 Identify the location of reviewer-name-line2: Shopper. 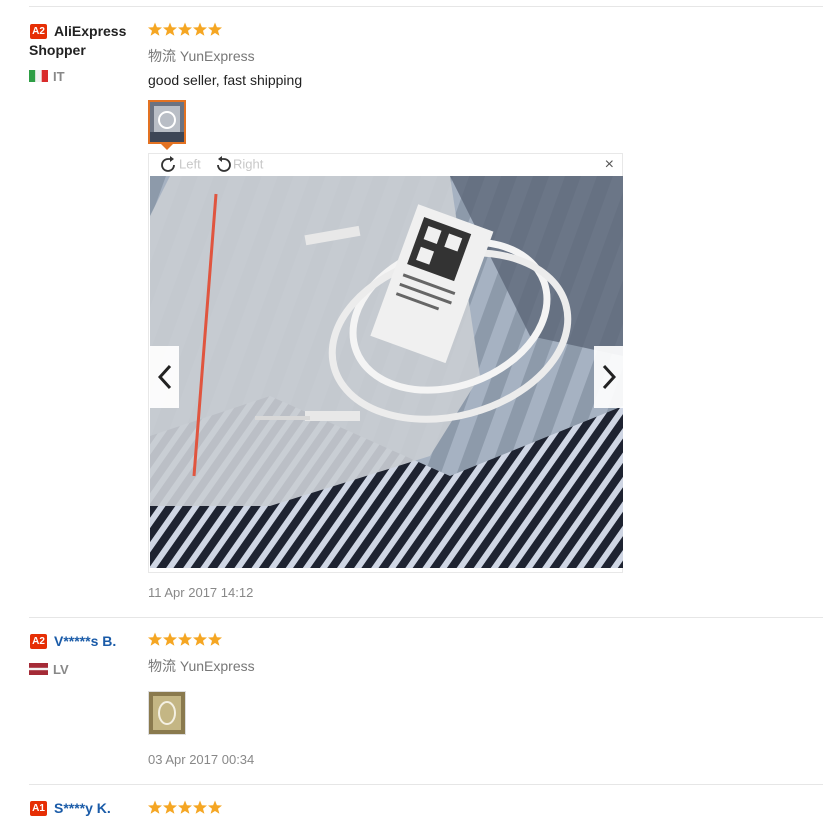
(57, 50).